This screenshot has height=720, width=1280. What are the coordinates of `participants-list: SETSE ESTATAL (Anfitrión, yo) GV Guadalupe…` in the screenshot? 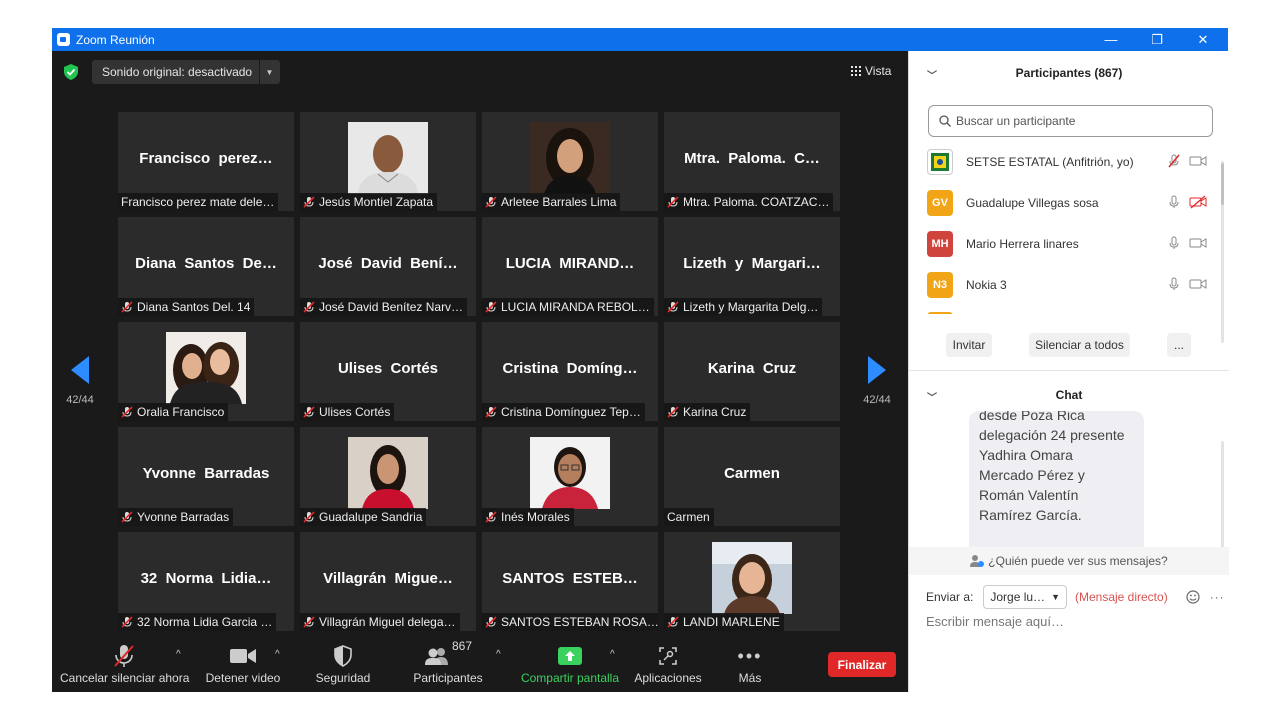 It's located at (1069, 229).